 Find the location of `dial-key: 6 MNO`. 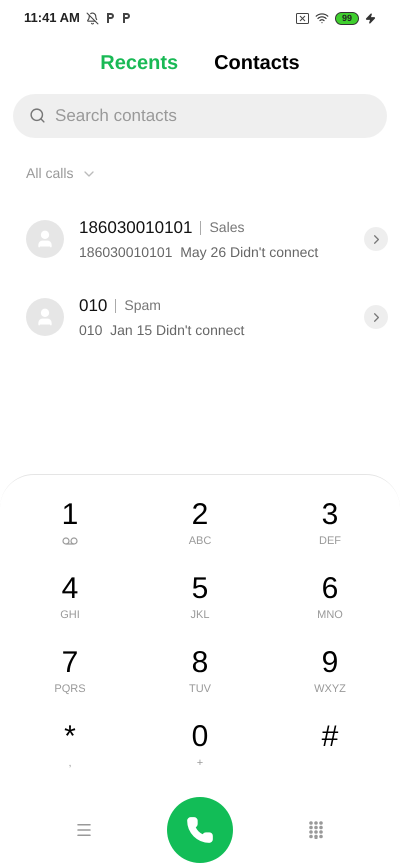

dial-key: 6 MNO is located at coordinates (330, 608).